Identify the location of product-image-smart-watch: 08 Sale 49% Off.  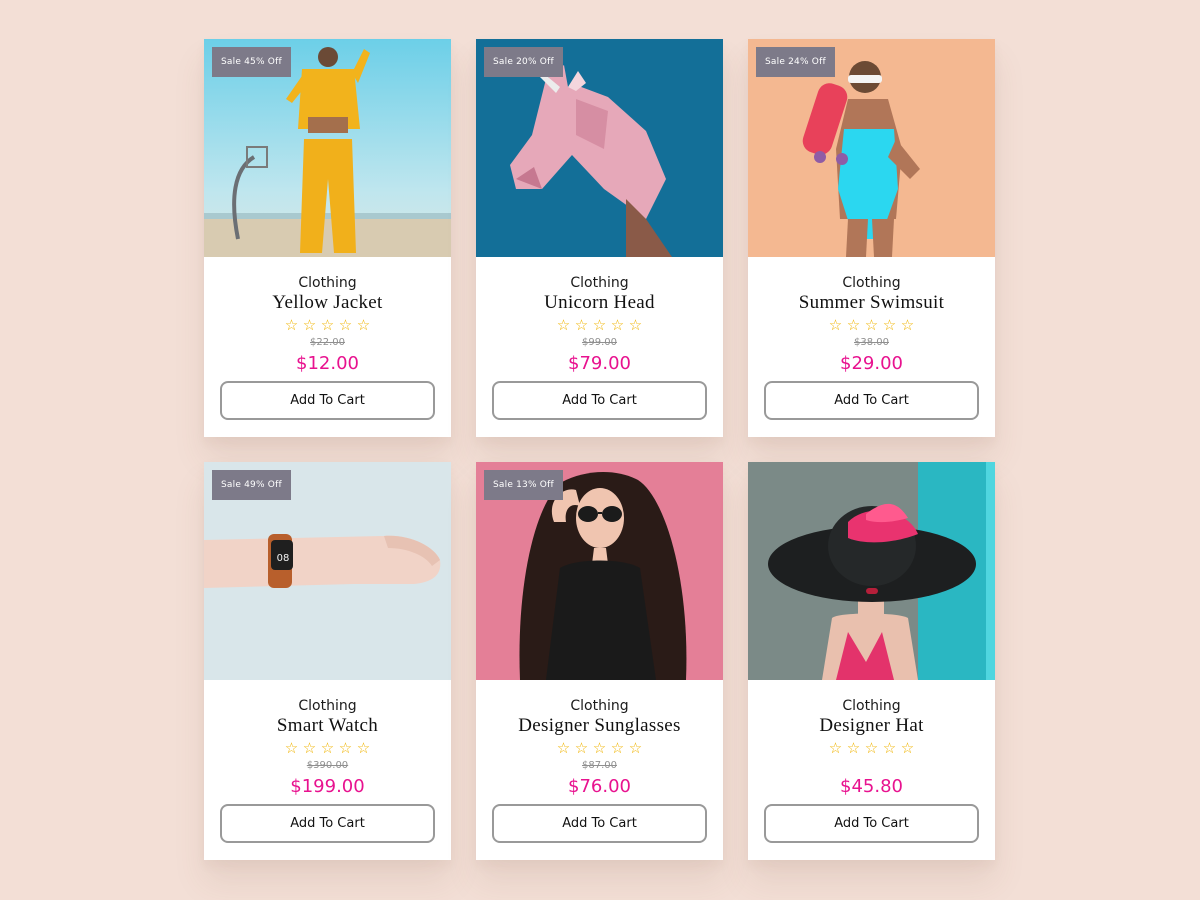
(327, 571).